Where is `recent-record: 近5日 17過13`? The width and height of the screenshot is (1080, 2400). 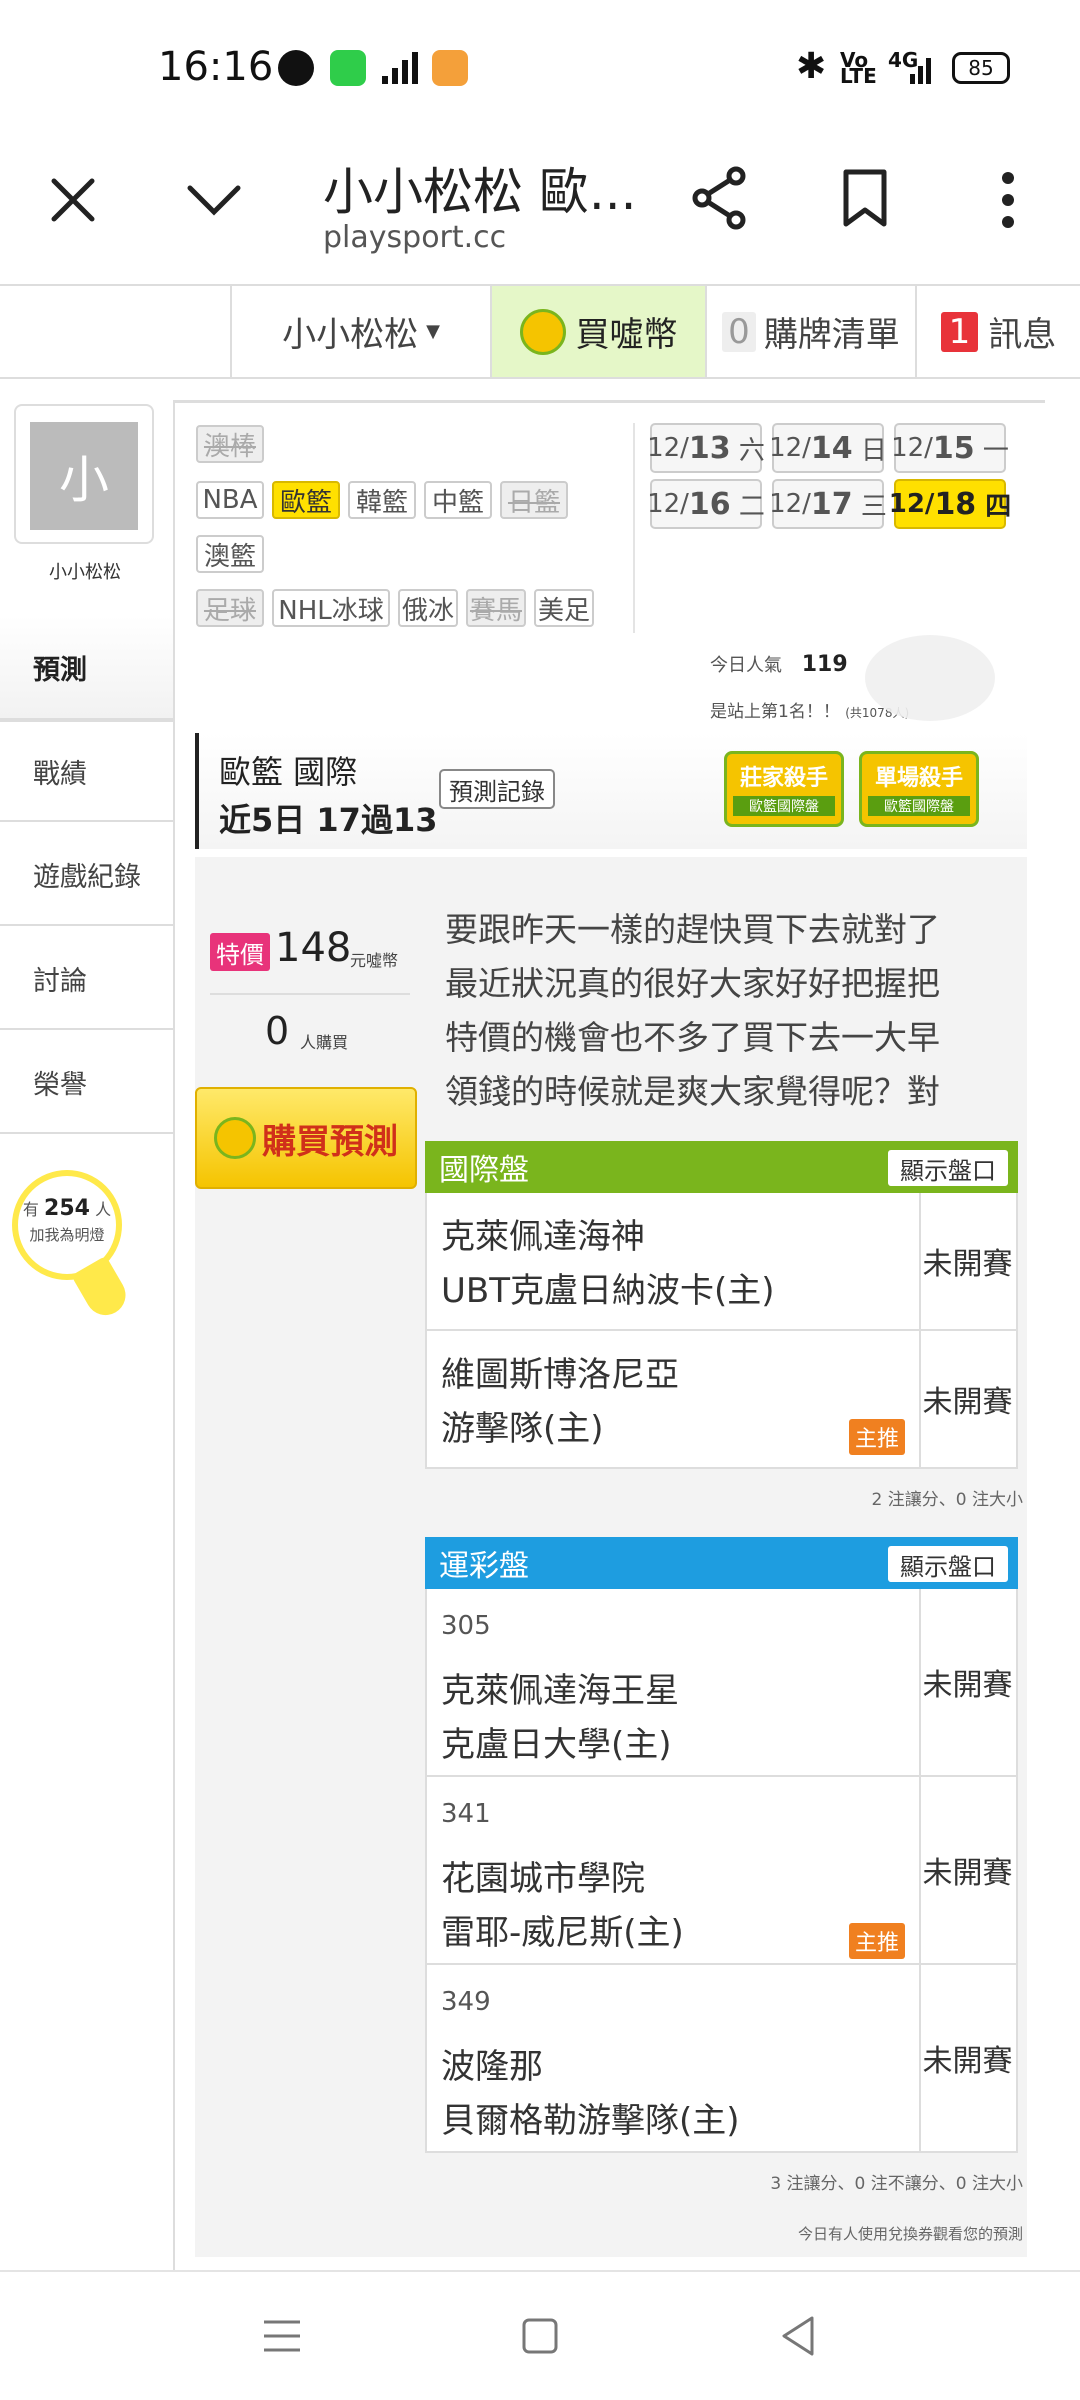
recent-record: 近5日 17過13 is located at coordinates (328, 820).